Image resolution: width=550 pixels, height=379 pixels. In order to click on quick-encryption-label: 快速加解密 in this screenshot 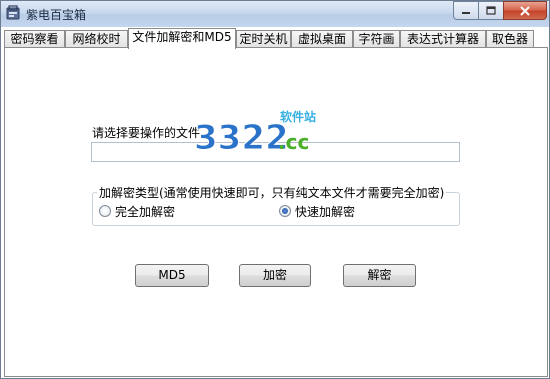, I will do `click(325, 211)`.